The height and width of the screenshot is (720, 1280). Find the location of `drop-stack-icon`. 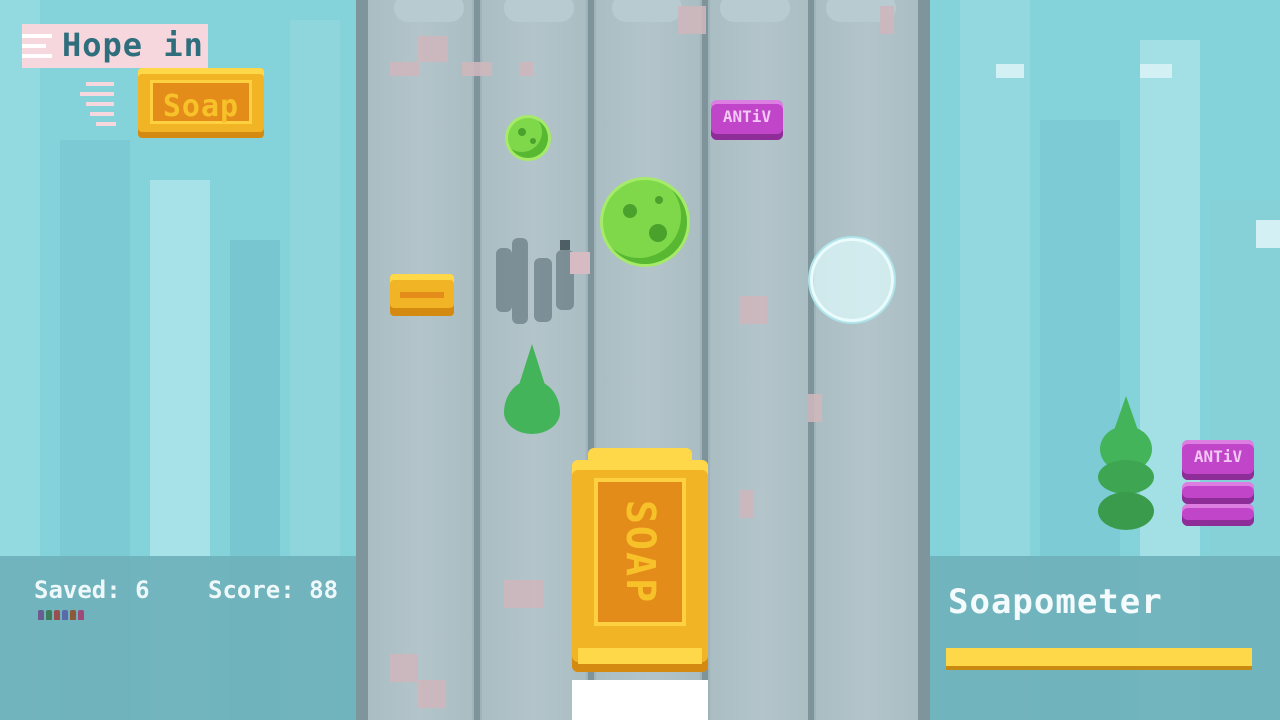

drop-stack-icon is located at coordinates (1126, 466).